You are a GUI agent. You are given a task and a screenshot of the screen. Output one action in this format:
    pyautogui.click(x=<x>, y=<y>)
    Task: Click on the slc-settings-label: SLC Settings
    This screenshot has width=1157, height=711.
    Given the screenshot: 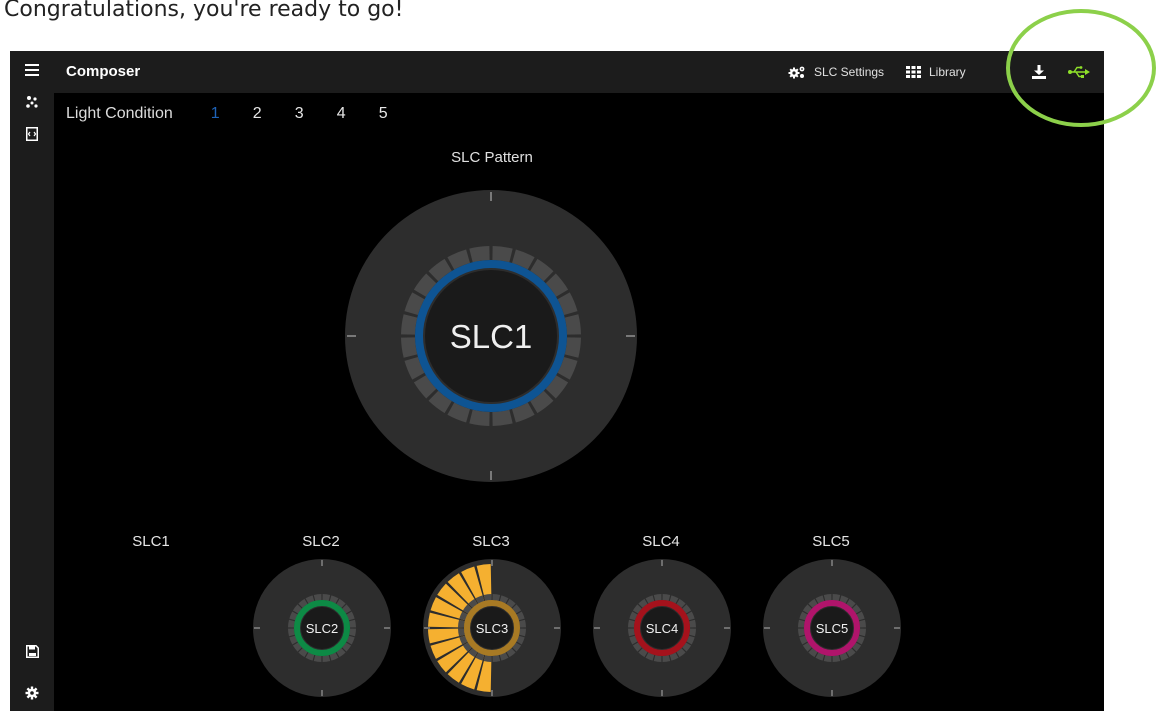 What is the action you would take?
    pyautogui.click(x=849, y=72)
    